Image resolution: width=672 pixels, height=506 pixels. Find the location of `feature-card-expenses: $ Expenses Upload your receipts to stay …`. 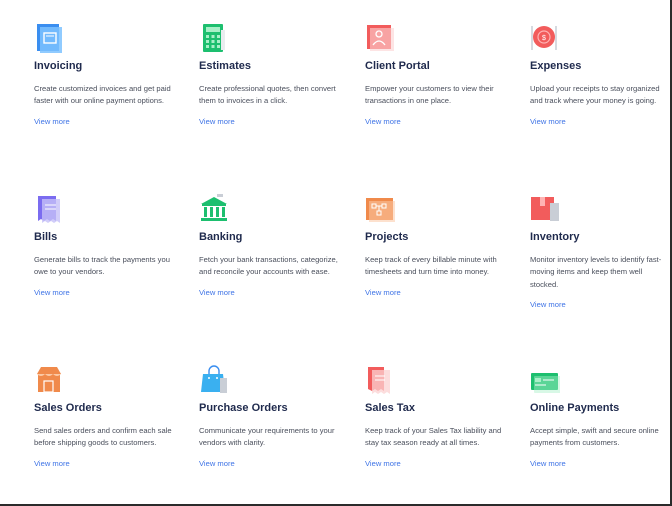

feature-card-expenses: $ Expenses Upload your receipts to stay … is located at coordinates (600, 75).